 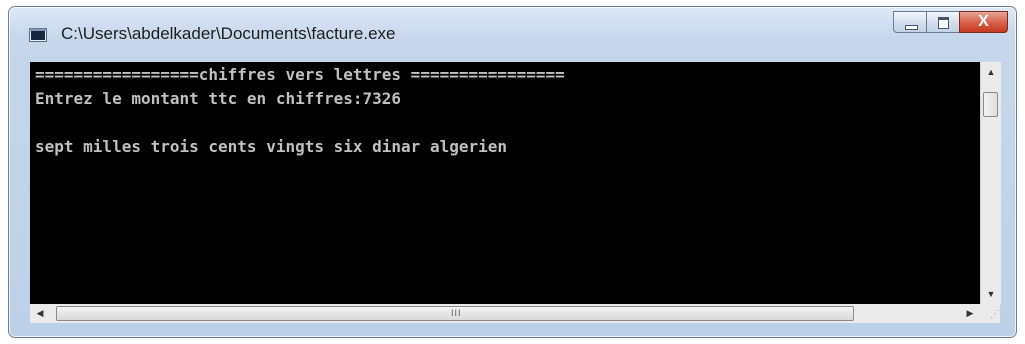 What do you see at coordinates (218, 98) in the screenshot?
I see `console-line: Entrez le montant ttc en chiffres:7326` at bounding box center [218, 98].